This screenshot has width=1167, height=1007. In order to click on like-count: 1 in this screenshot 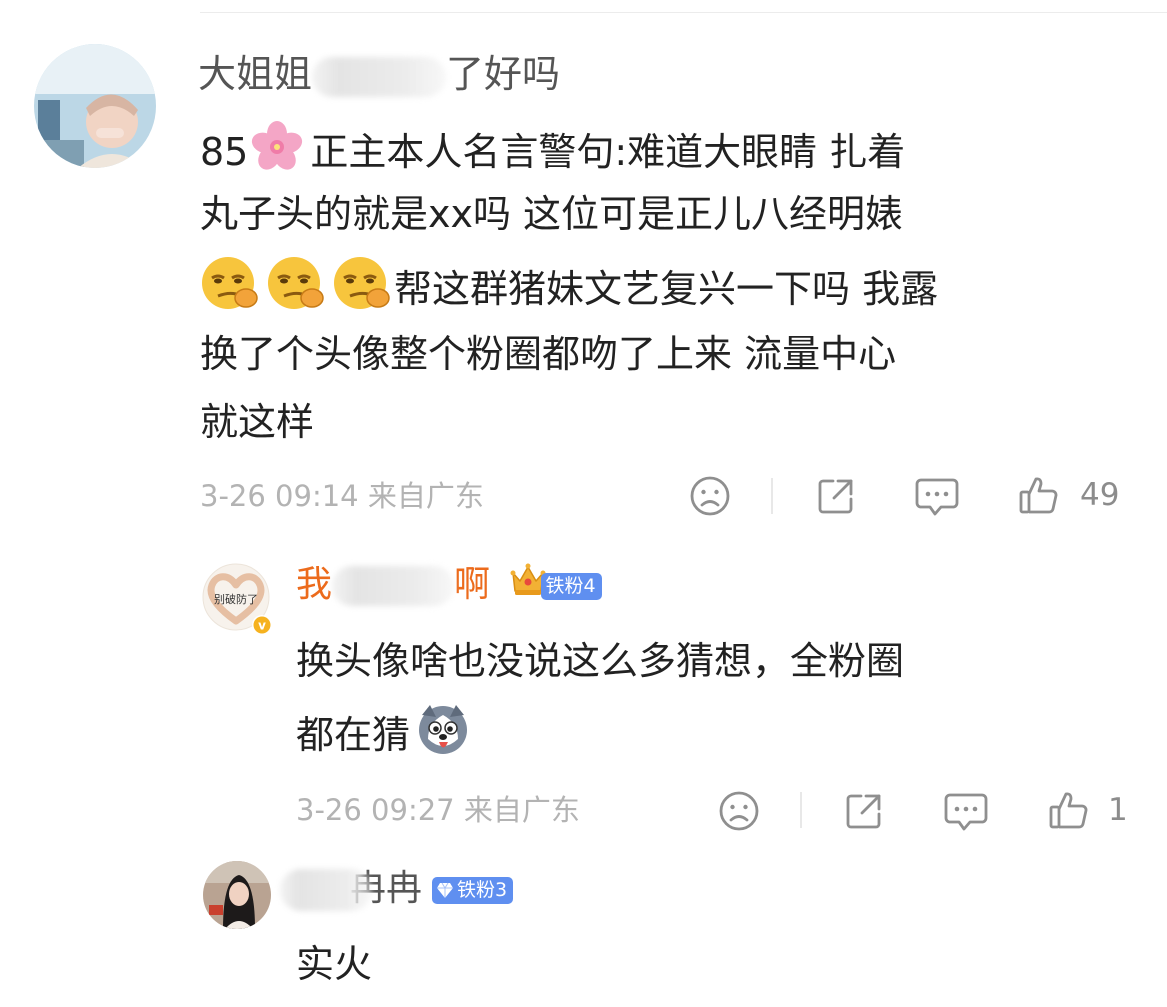, I will do `click(1118, 810)`.